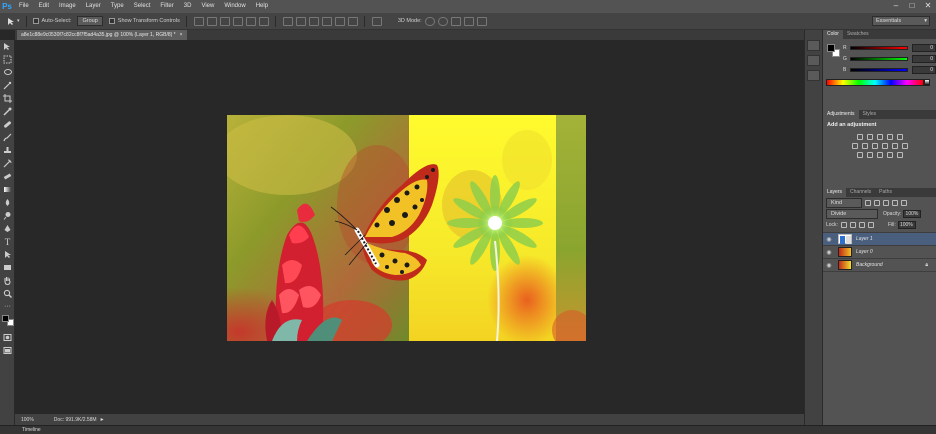 The width and height of the screenshot is (936, 434). Describe the element at coordinates (7, 85) in the screenshot. I see `quick-select-tool` at that location.